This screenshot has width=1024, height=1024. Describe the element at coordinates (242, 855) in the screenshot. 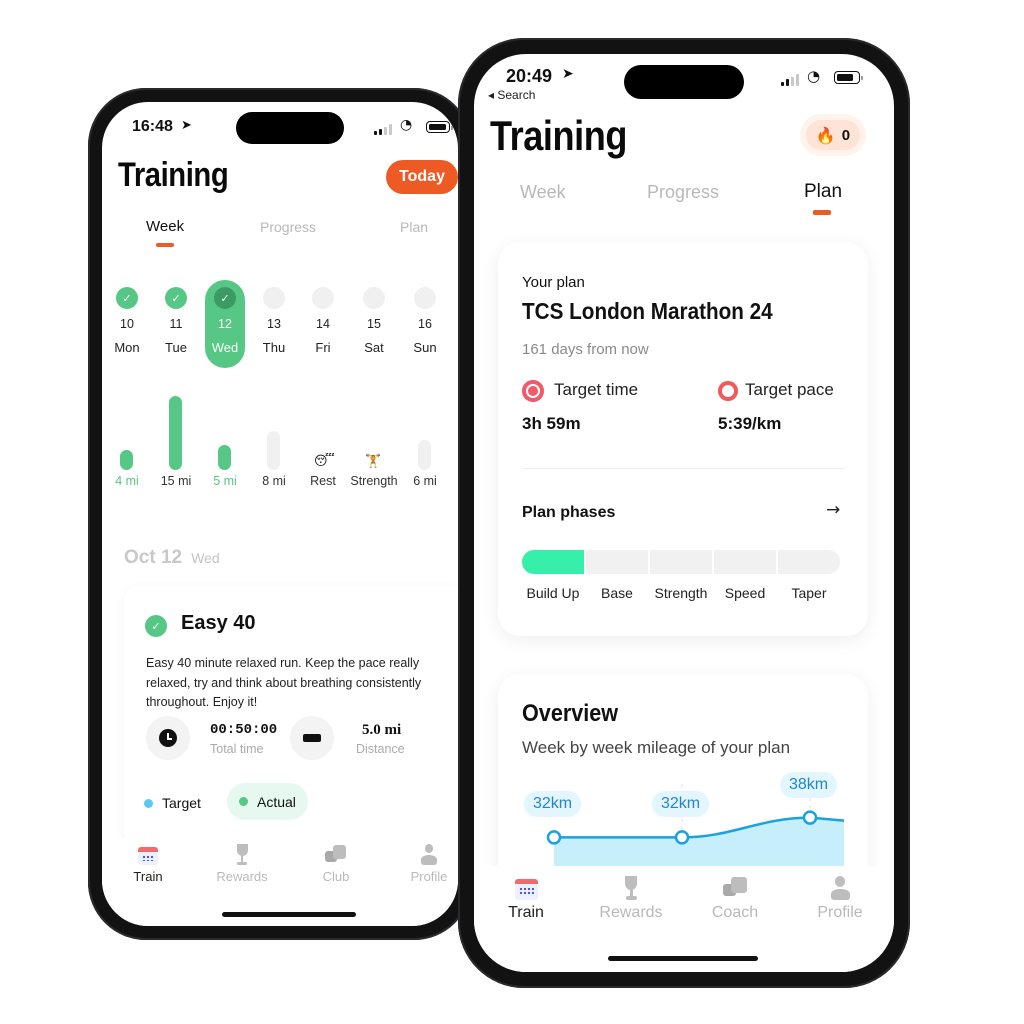

I see `trophy-icon` at that location.